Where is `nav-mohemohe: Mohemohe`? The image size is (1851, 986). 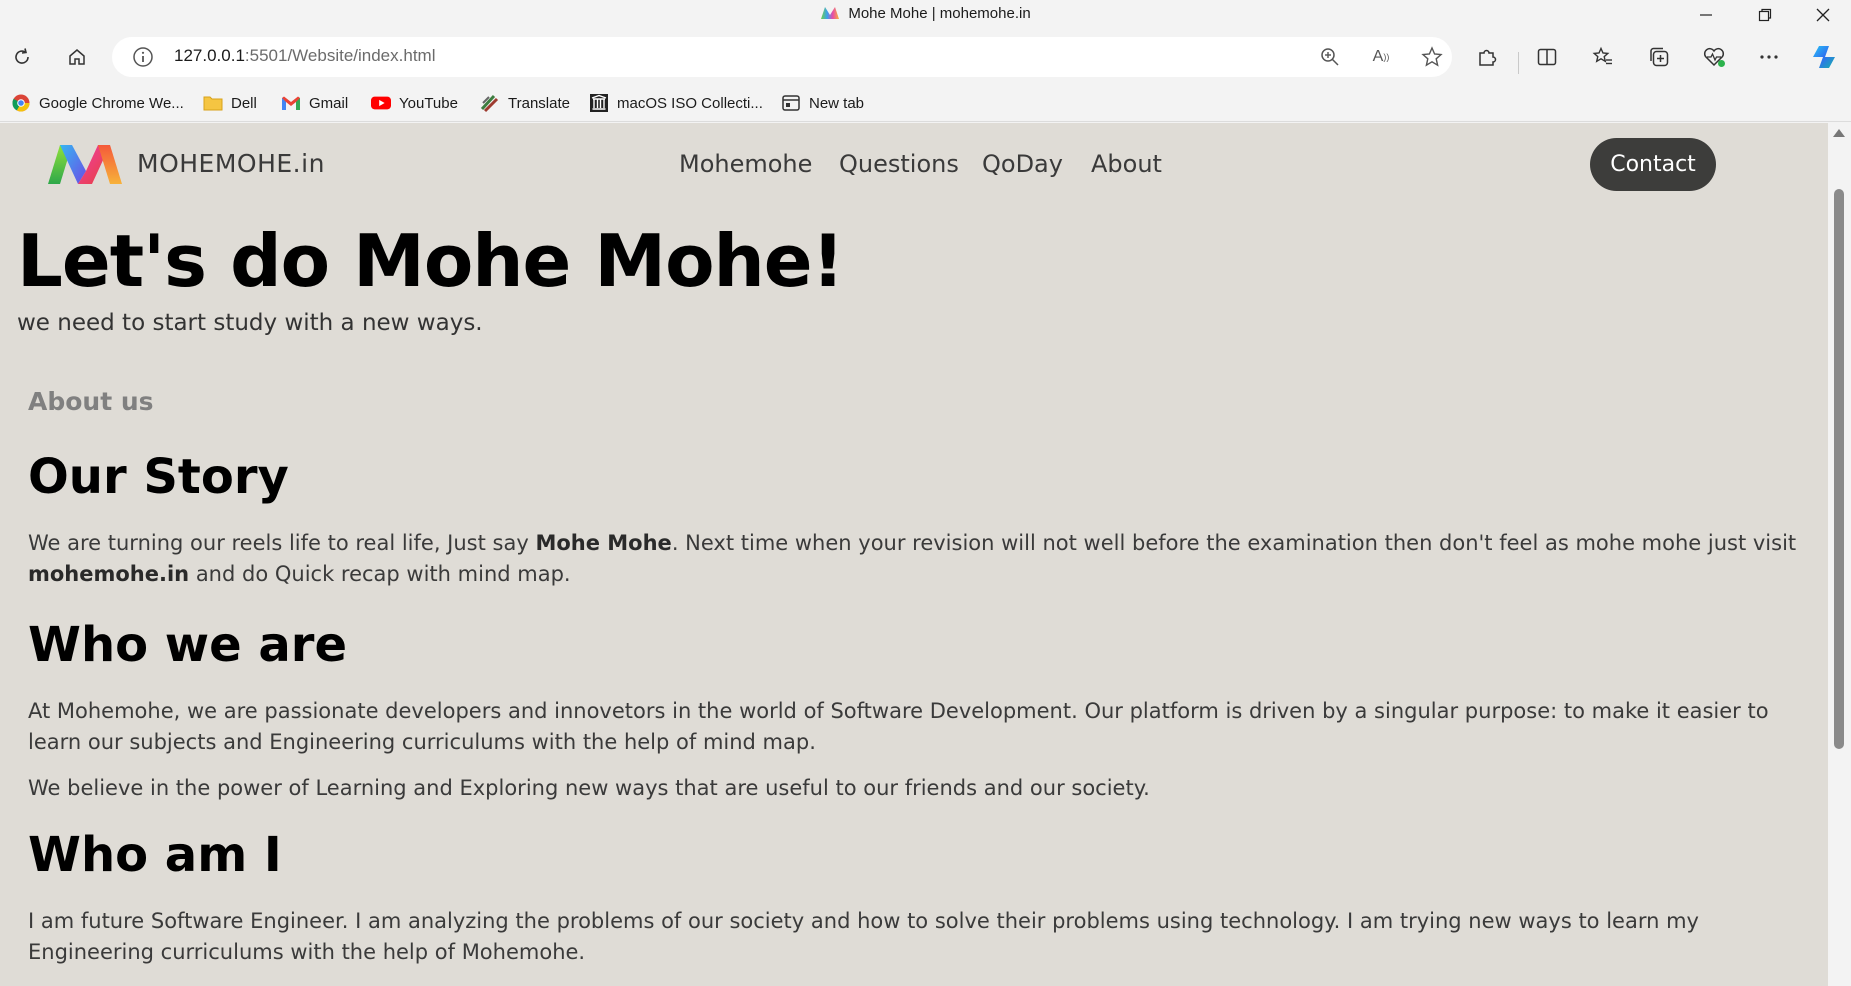 nav-mohemohe: Mohemohe is located at coordinates (745, 164).